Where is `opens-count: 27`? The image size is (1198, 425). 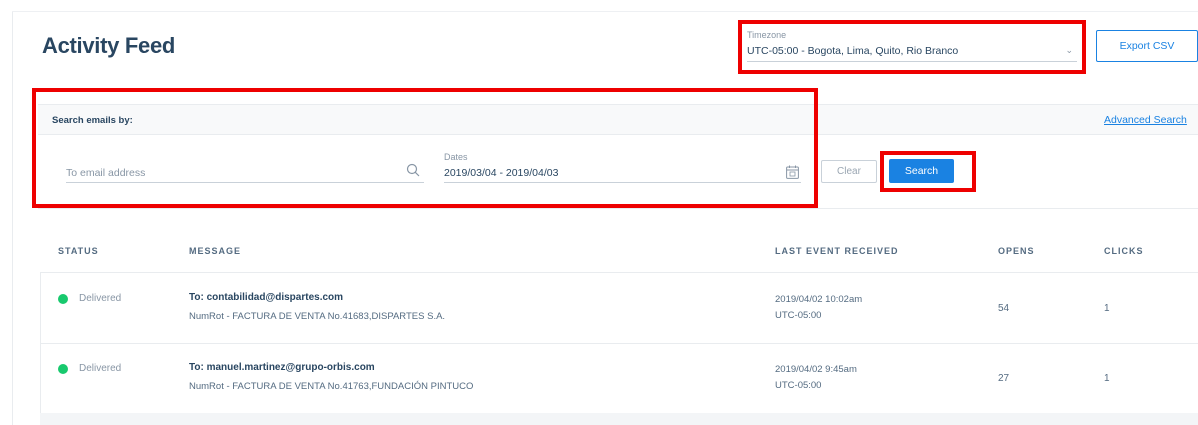 opens-count: 27 is located at coordinates (1004, 378).